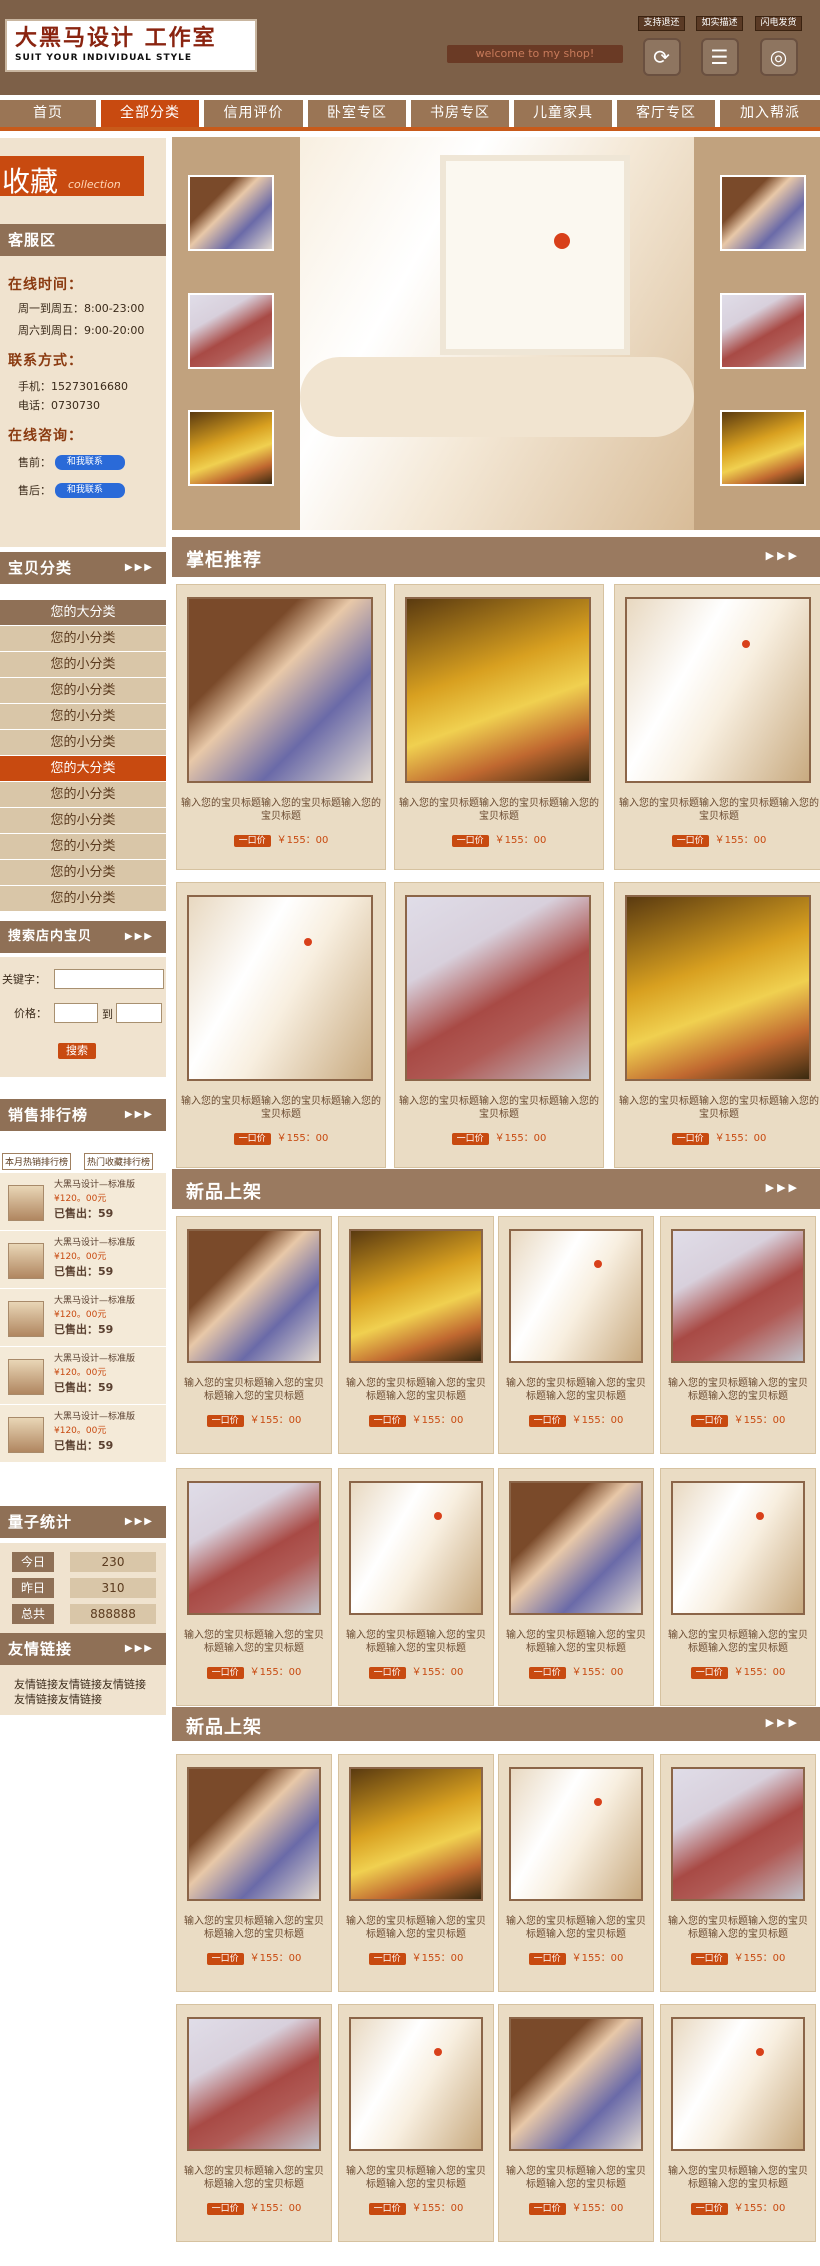  Describe the element at coordinates (109, 979) in the screenshot. I see `keyword-input` at that location.